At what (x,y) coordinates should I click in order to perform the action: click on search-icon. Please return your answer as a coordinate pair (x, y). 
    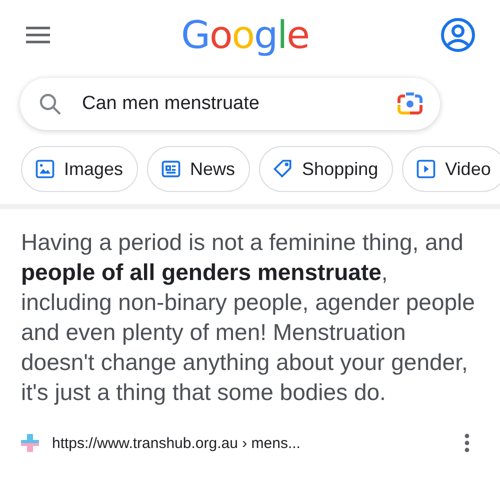
    Looking at the image, I should click on (50, 104).